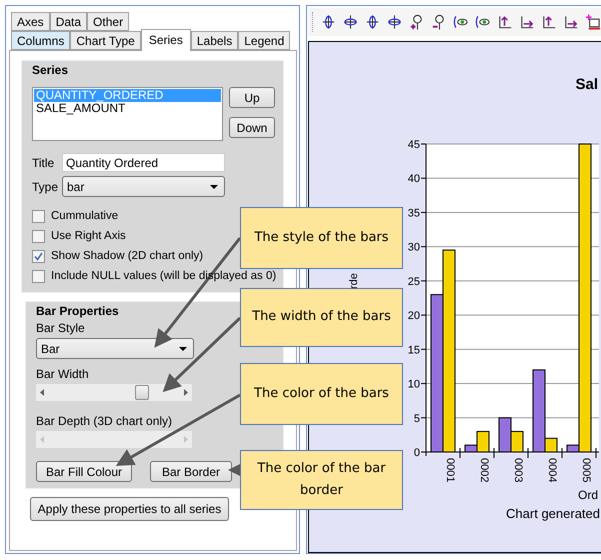 Image resolution: width=601 pixels, height=560 pixels. I want to click on field-label: Bar Style, so click(61, 328).